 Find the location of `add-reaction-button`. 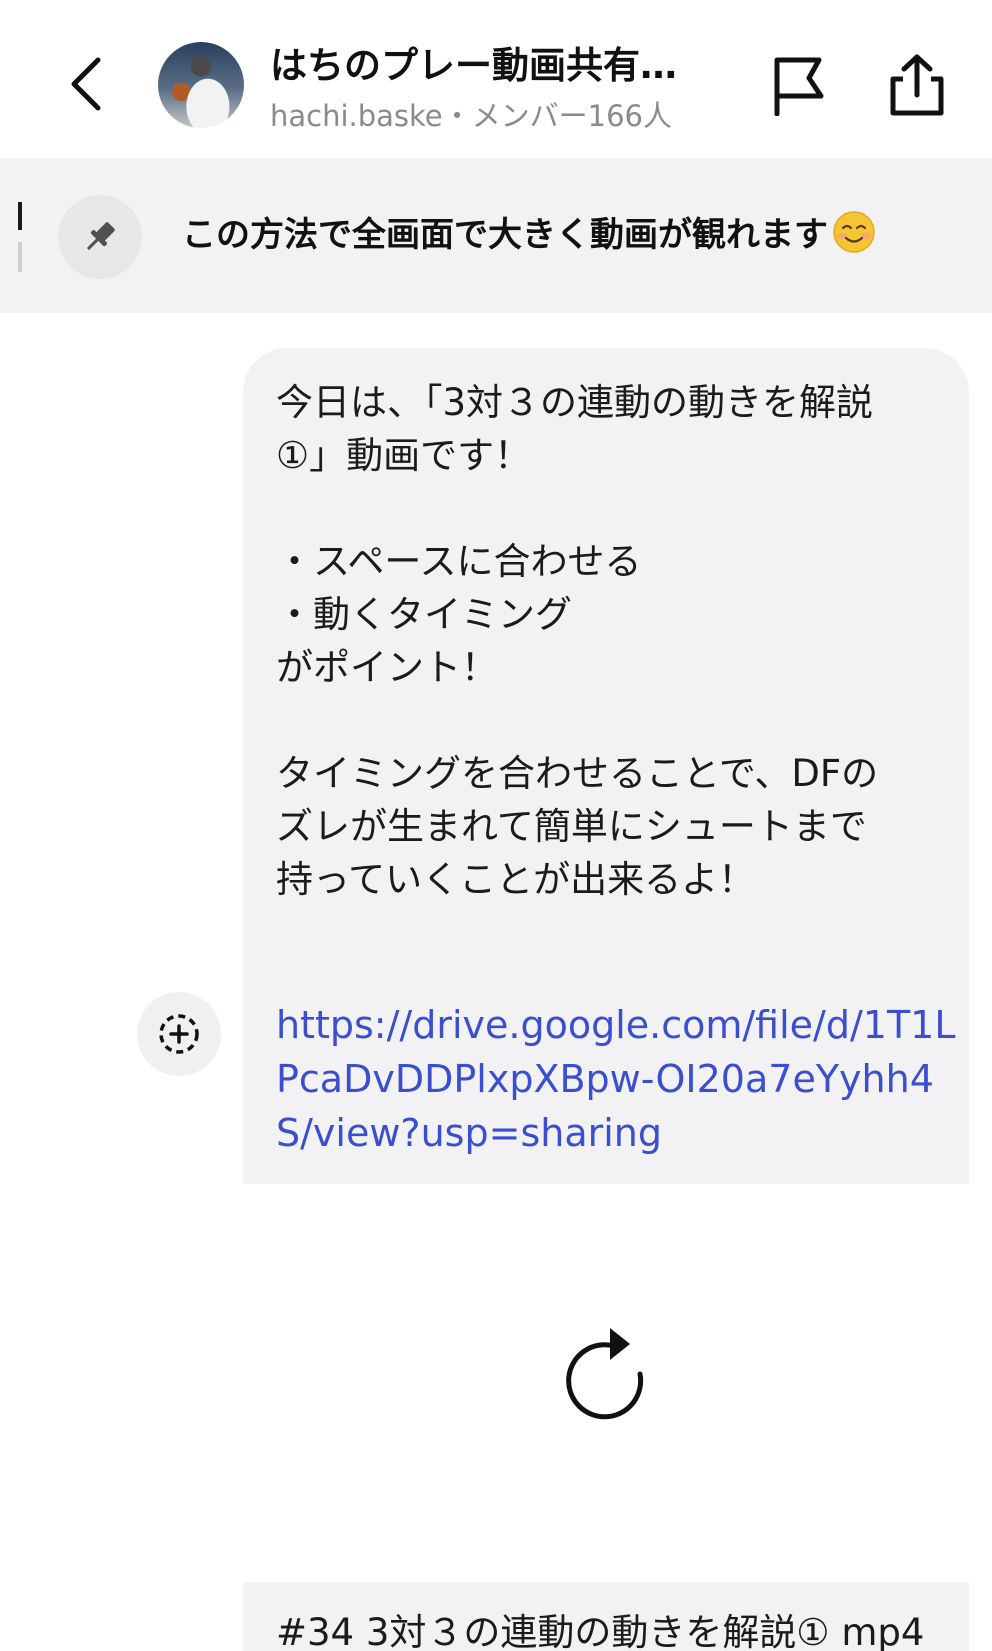

add-reaction-button is located at coordinates (179, 1034).